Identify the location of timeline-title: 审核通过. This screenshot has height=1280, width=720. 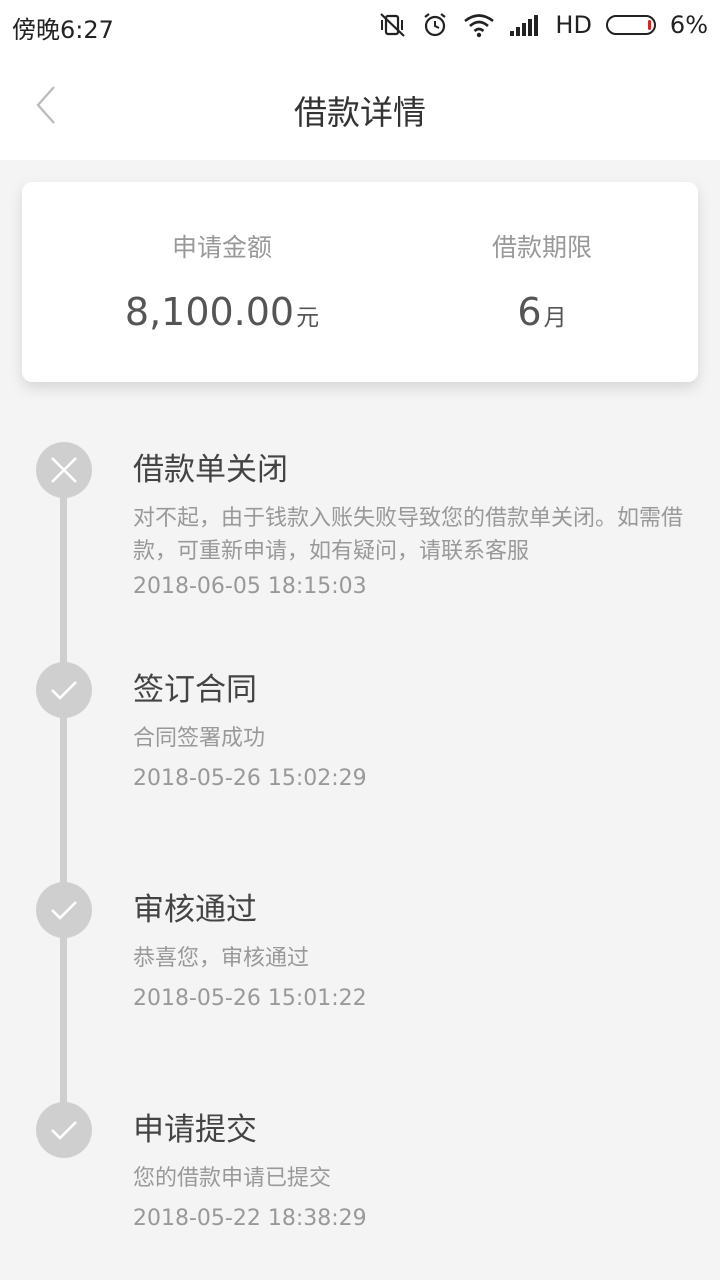
(195, 910).